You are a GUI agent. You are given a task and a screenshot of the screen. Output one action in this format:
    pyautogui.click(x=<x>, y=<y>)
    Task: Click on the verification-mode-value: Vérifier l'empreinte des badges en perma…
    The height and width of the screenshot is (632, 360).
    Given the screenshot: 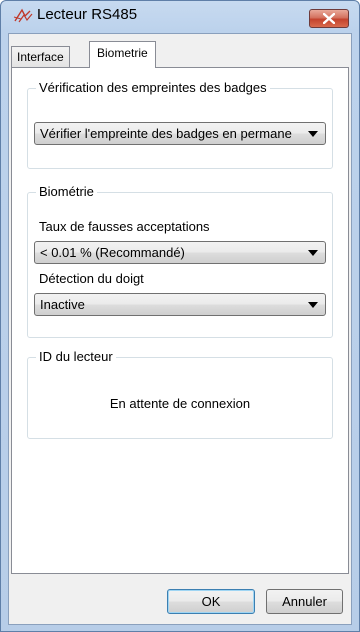 What is the action you would take?
    pyautogui.click(x=166, y=133)
    